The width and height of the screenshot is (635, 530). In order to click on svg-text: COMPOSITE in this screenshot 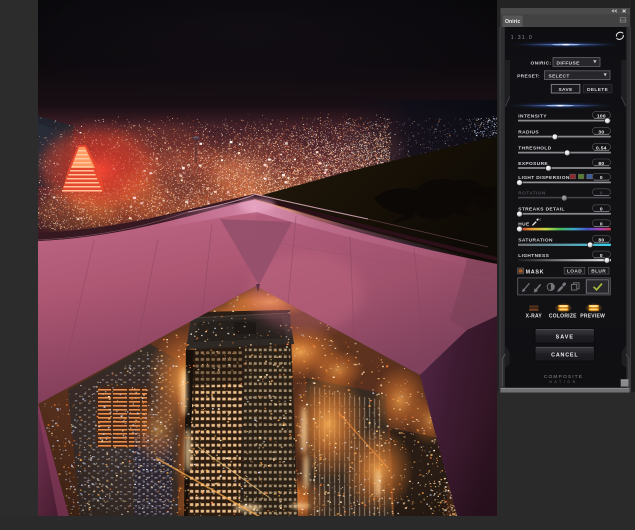, I will do `click(563, 377)`.